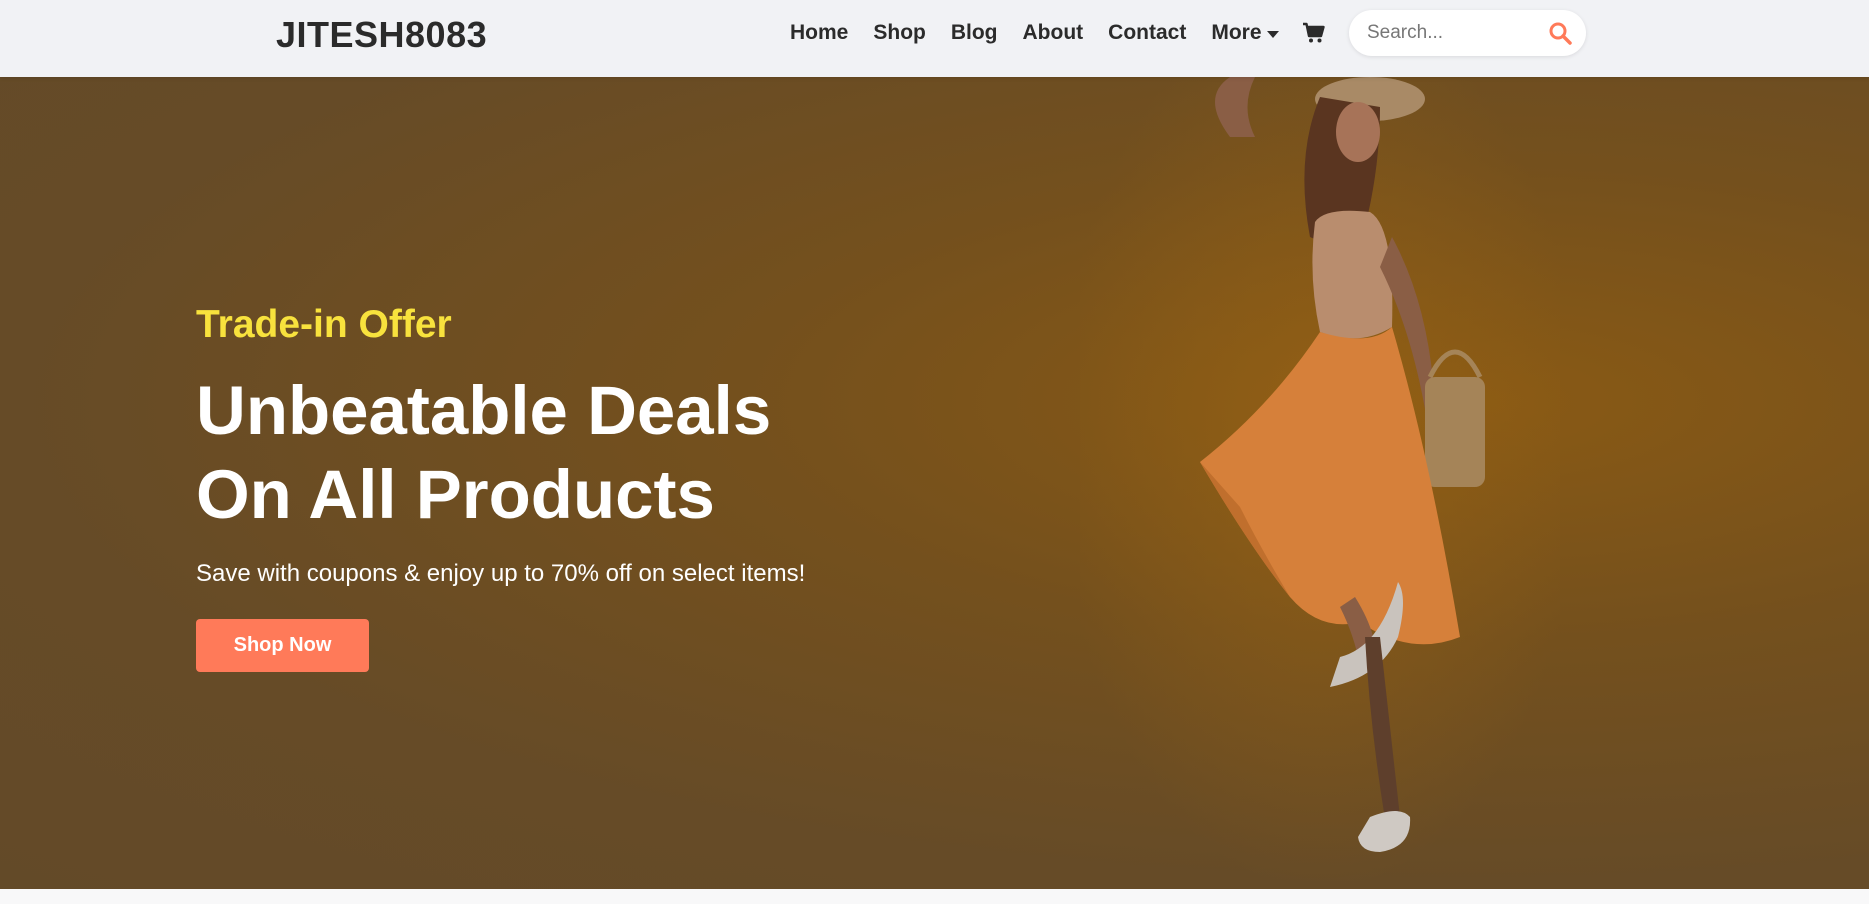  I want to click on nav-link-shop: Shop, so click(899, 33).